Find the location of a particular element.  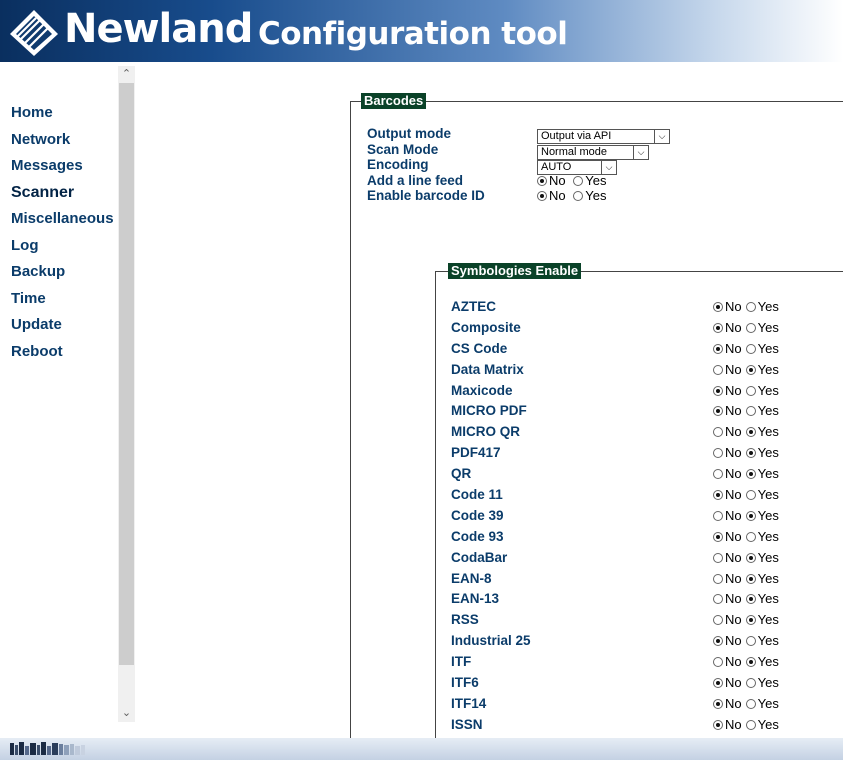

symbology-code-93-yes: Yes is located at coordinates (762, 537).